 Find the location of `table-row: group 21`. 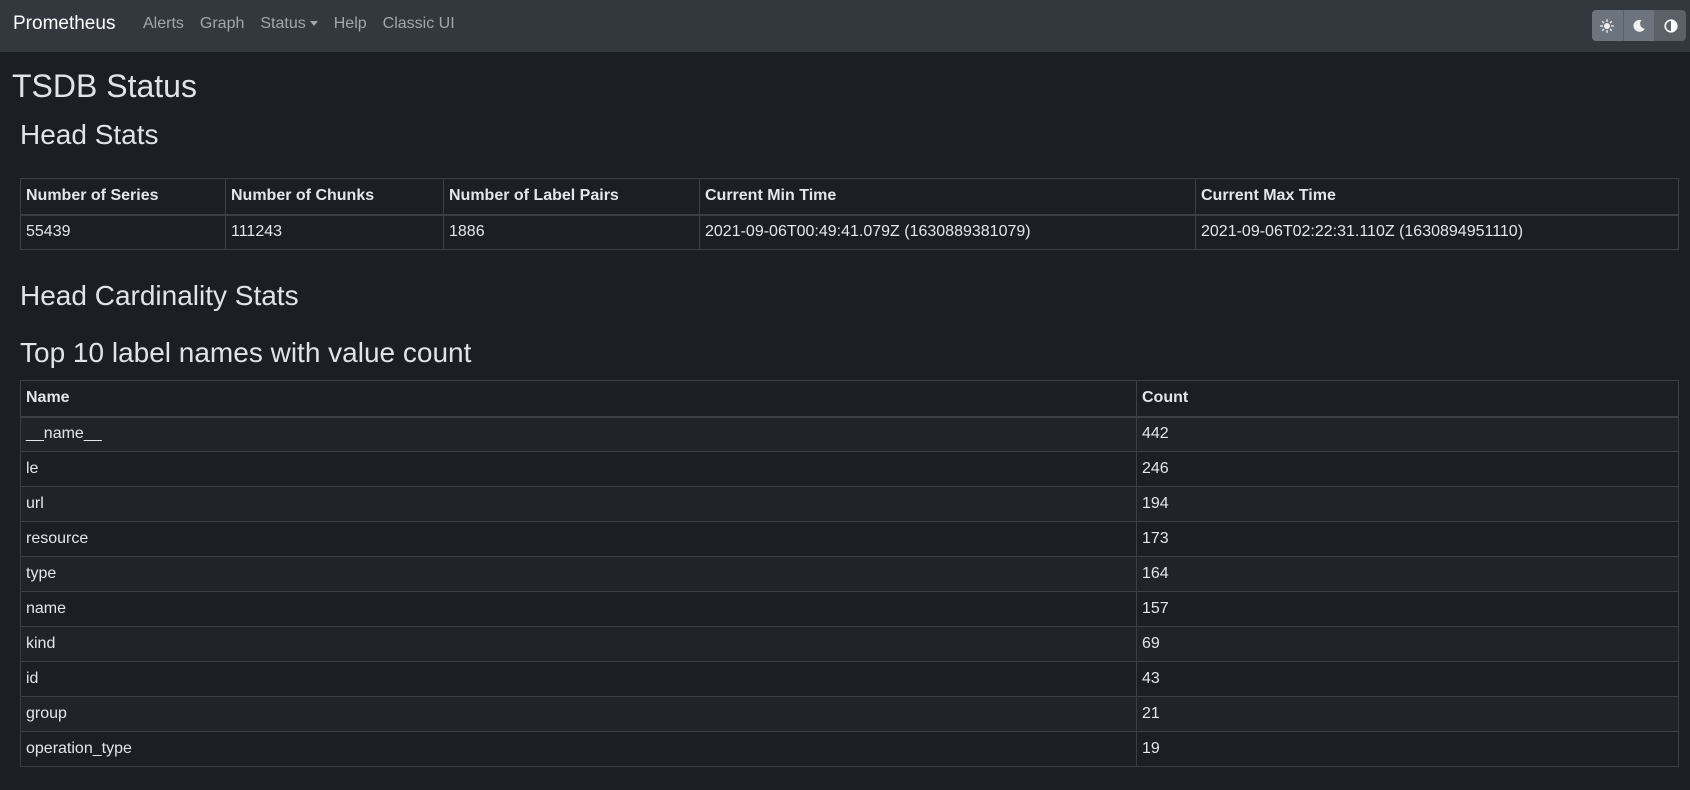

table-row: group 21 is located at coordinates (849, 714).